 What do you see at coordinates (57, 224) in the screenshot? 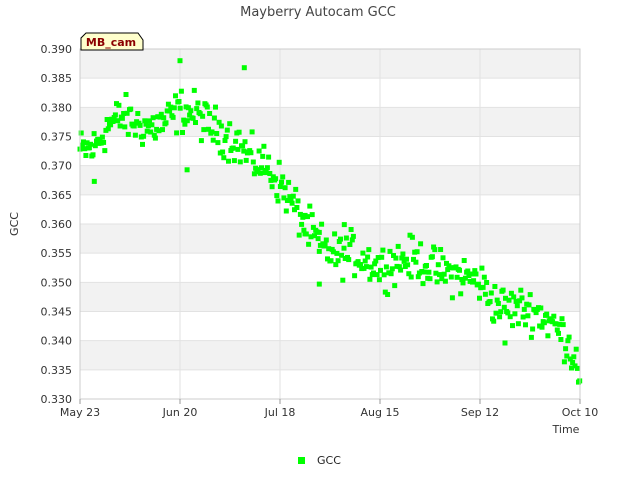
I see `y-tick-label: 0.360` at bounding box center [57, 224].